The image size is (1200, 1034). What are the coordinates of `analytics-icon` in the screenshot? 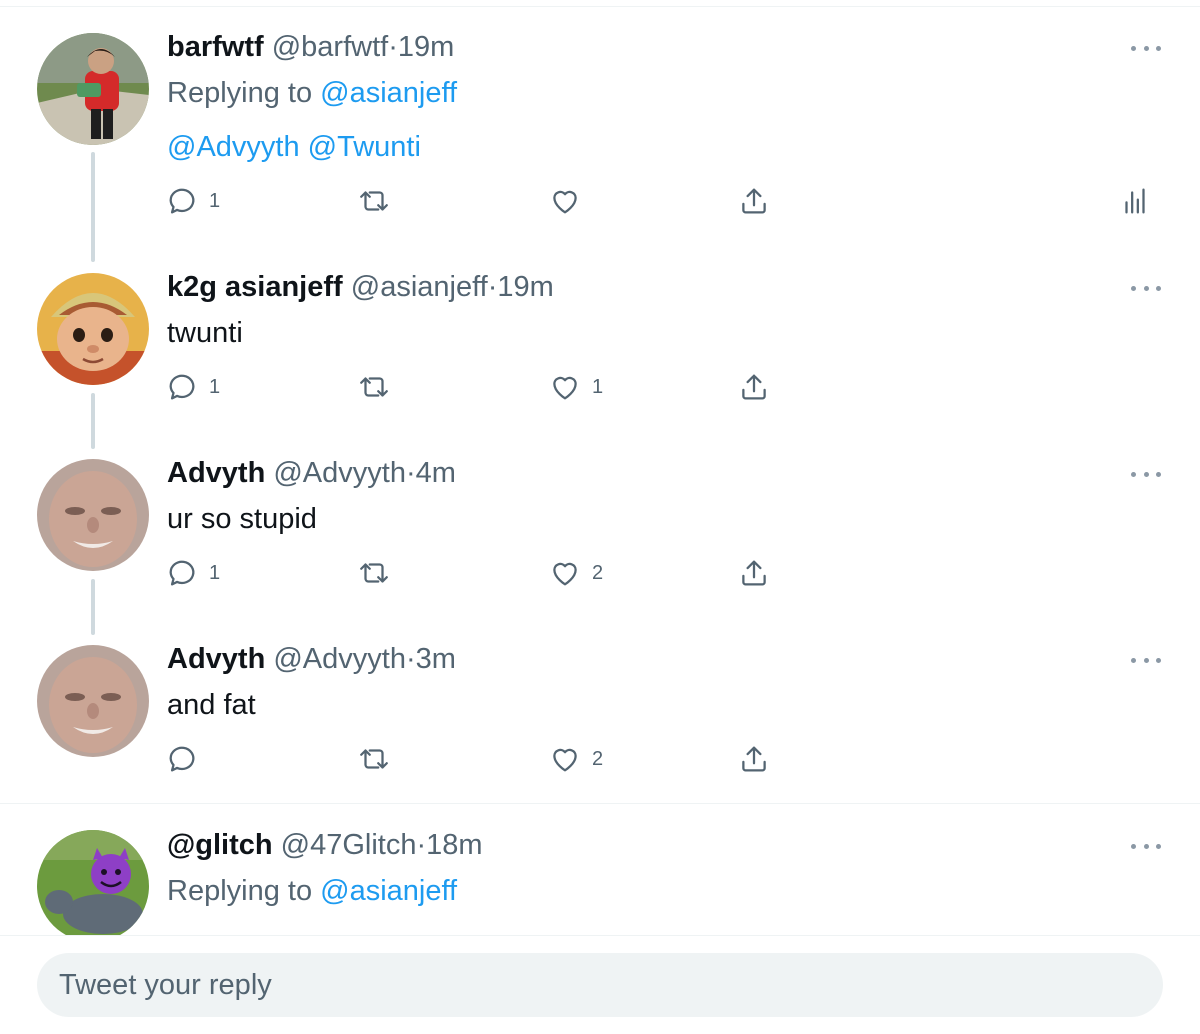 It's located at (1135, 201).